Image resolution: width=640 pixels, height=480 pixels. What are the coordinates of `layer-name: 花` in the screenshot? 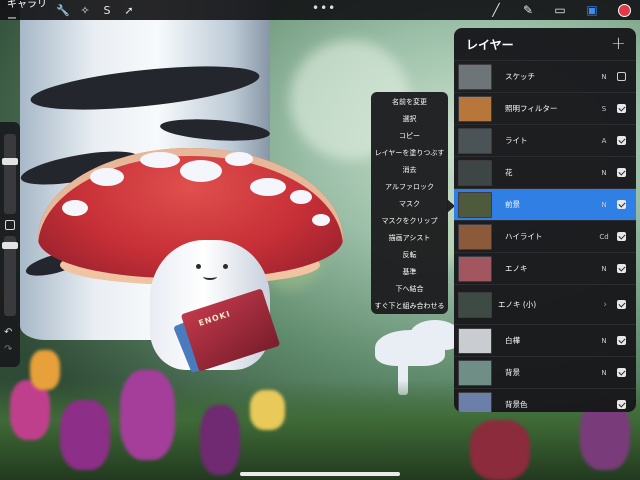 It's located at (509, 172).